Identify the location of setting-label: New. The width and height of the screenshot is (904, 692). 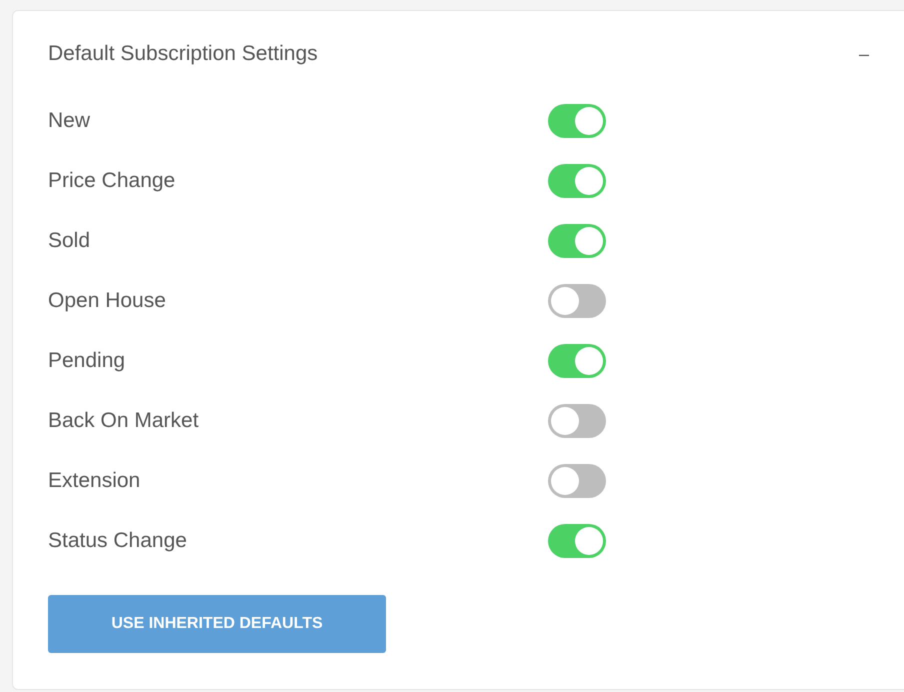
(70, 121).